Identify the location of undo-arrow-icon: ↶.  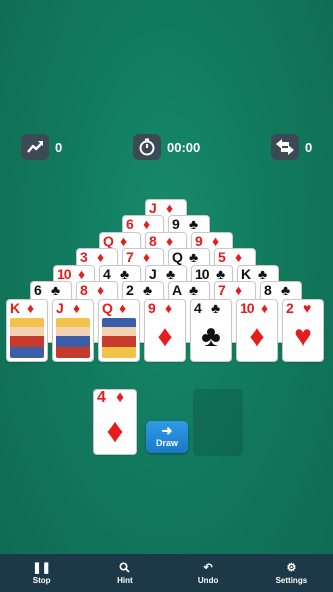
(208, 567).